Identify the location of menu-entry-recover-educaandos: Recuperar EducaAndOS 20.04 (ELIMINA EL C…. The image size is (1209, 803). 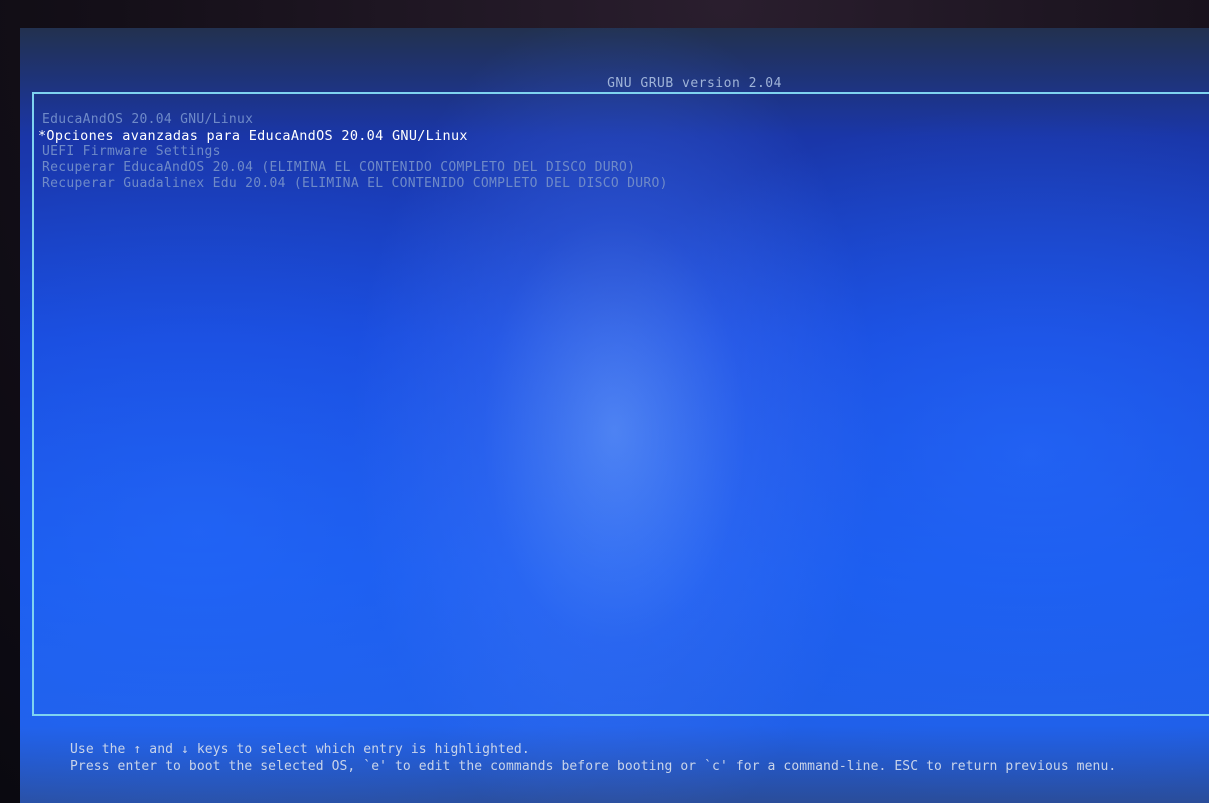
(355, 168).